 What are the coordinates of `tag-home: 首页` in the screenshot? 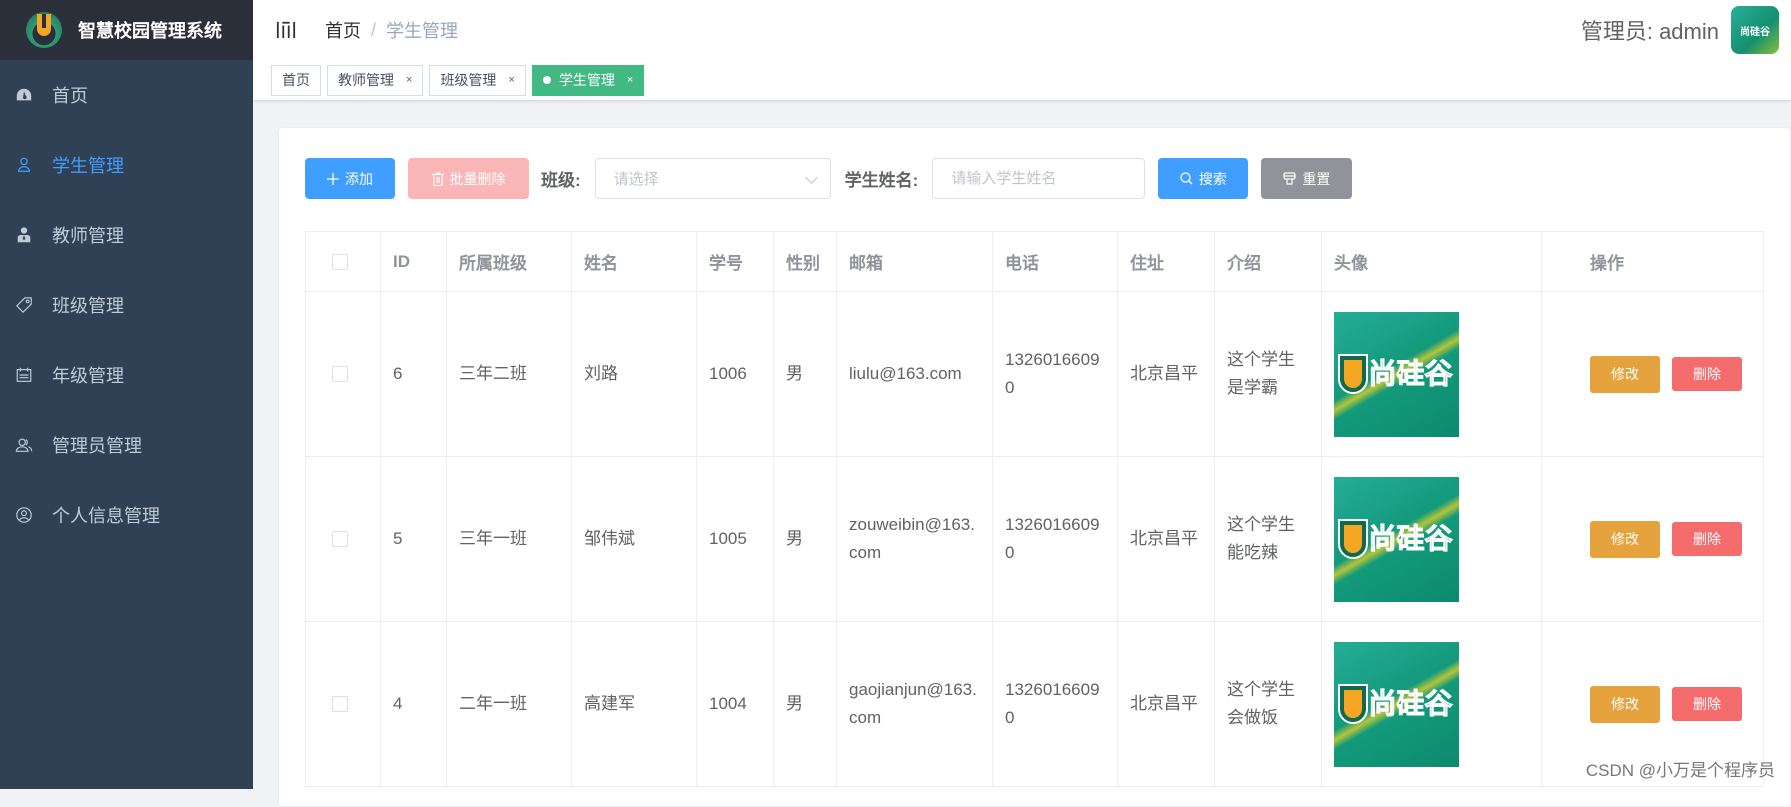 It's located at (296, 80).